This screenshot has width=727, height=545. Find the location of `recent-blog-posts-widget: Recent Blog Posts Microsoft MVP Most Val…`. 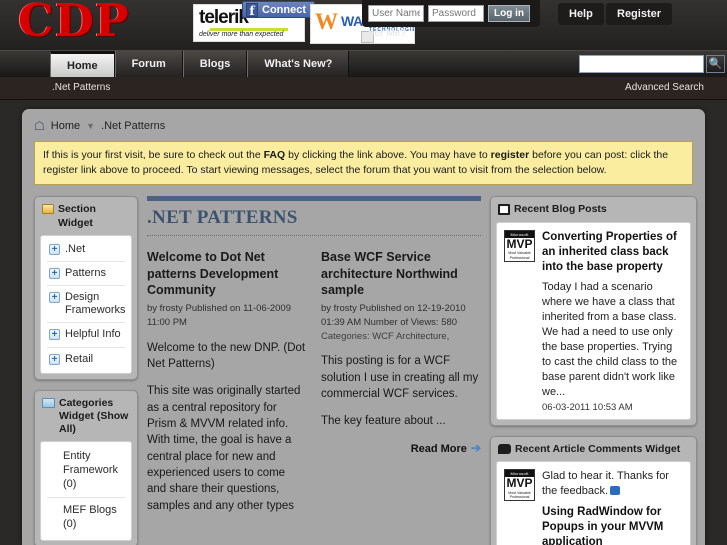

recent-blog-posts-widget: Recent Blog Posts Microsoft MVP Most Val… is located at coordinates (593, 311).